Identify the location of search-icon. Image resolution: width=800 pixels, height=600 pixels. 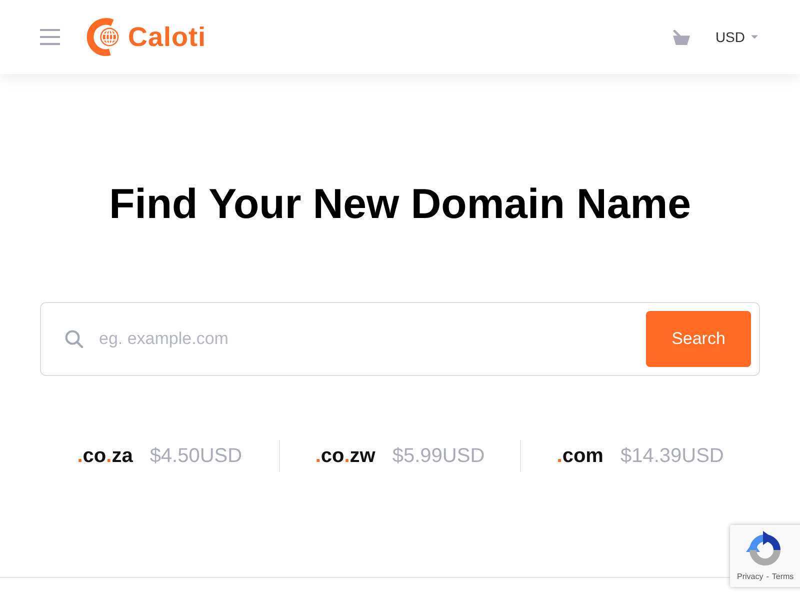
(74, 339).